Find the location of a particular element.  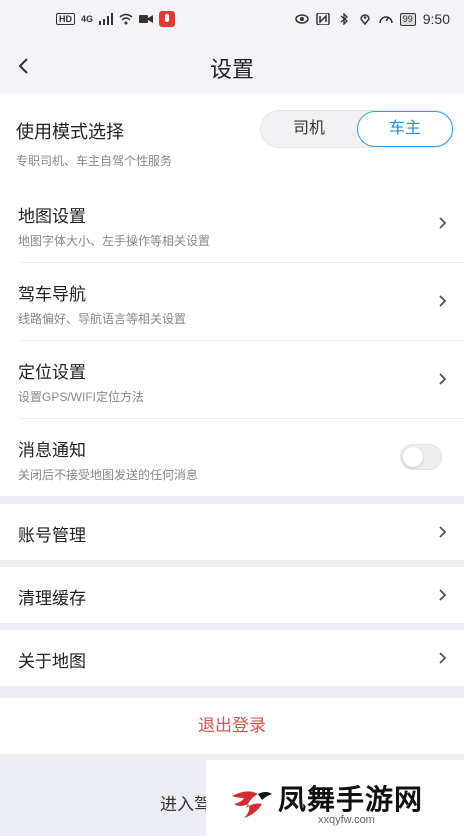

location-icon is located at coordinates (364, 19).